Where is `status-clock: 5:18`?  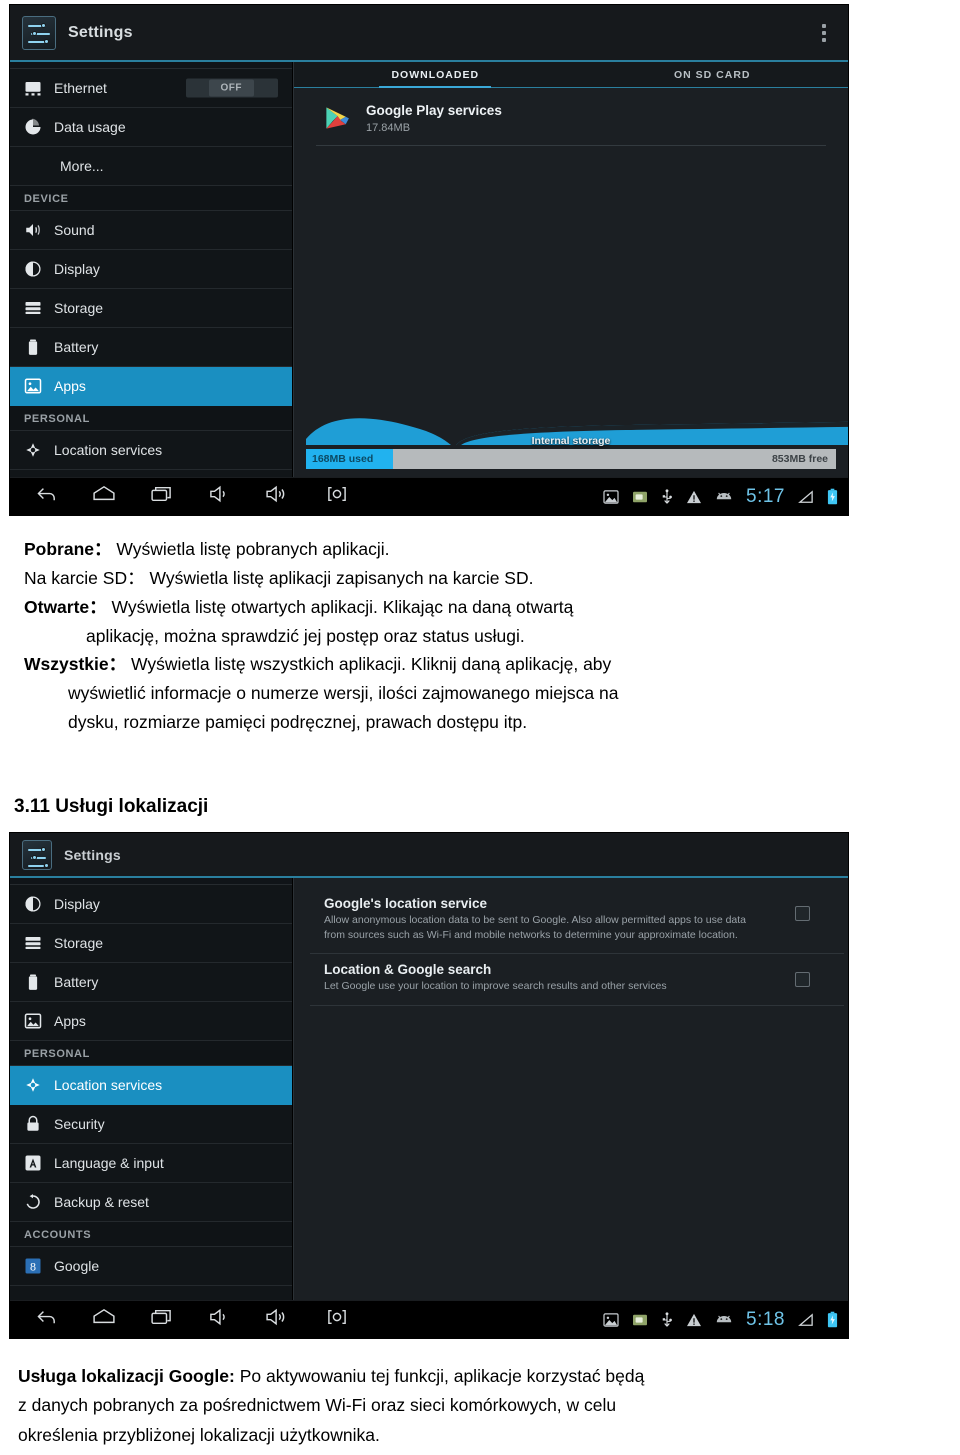 status-clock: 5:18 is located at coordinates (765, 1319).